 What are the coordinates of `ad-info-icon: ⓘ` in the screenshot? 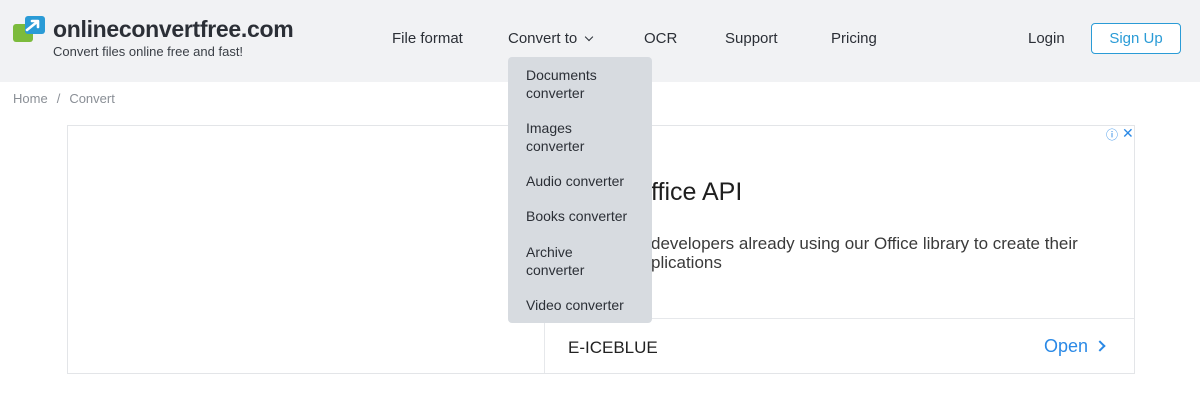 It's located at (1112, 134).